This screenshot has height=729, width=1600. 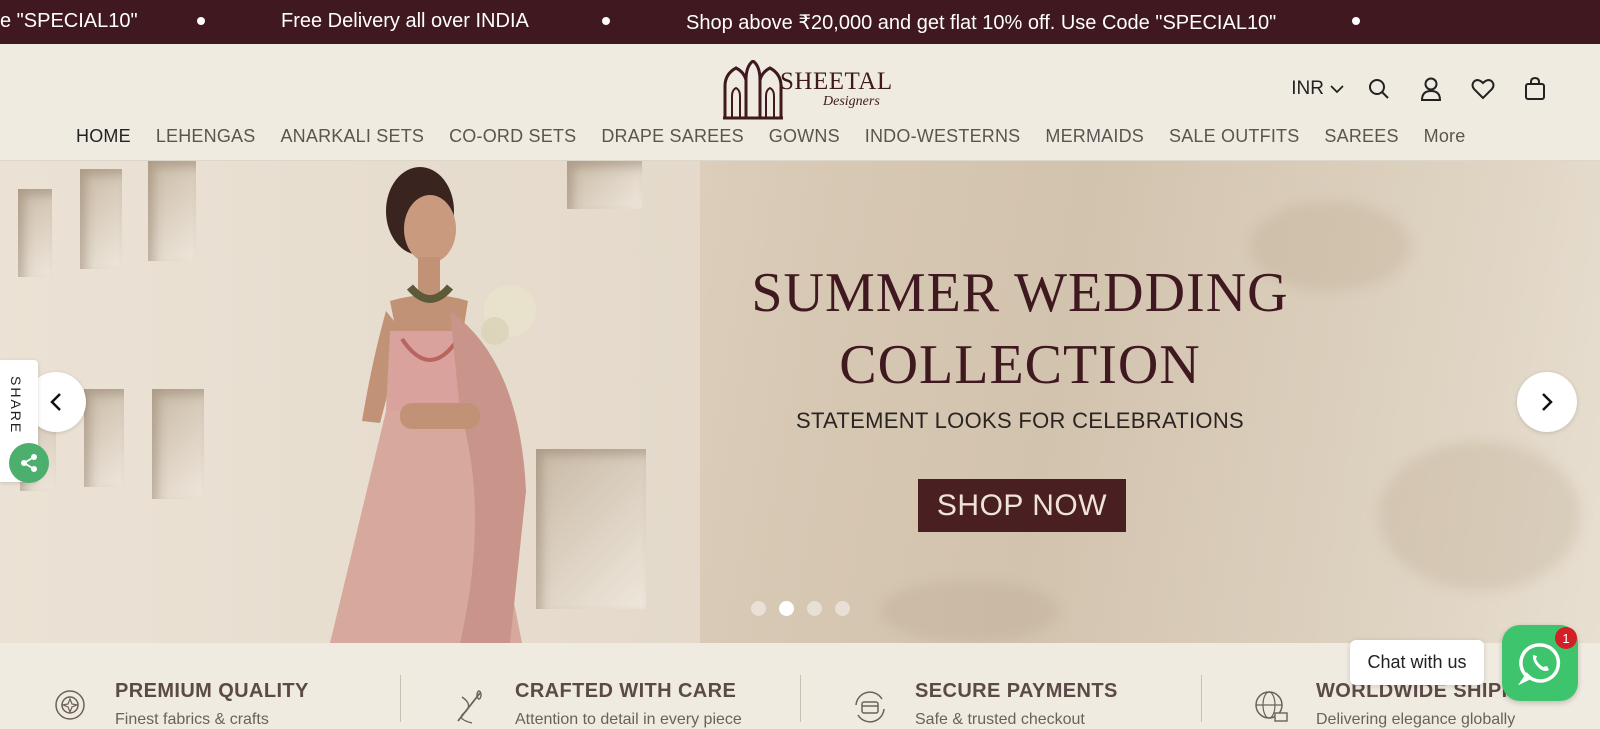 I want to click on currency-label: INR, so click(x=1307, y=88).